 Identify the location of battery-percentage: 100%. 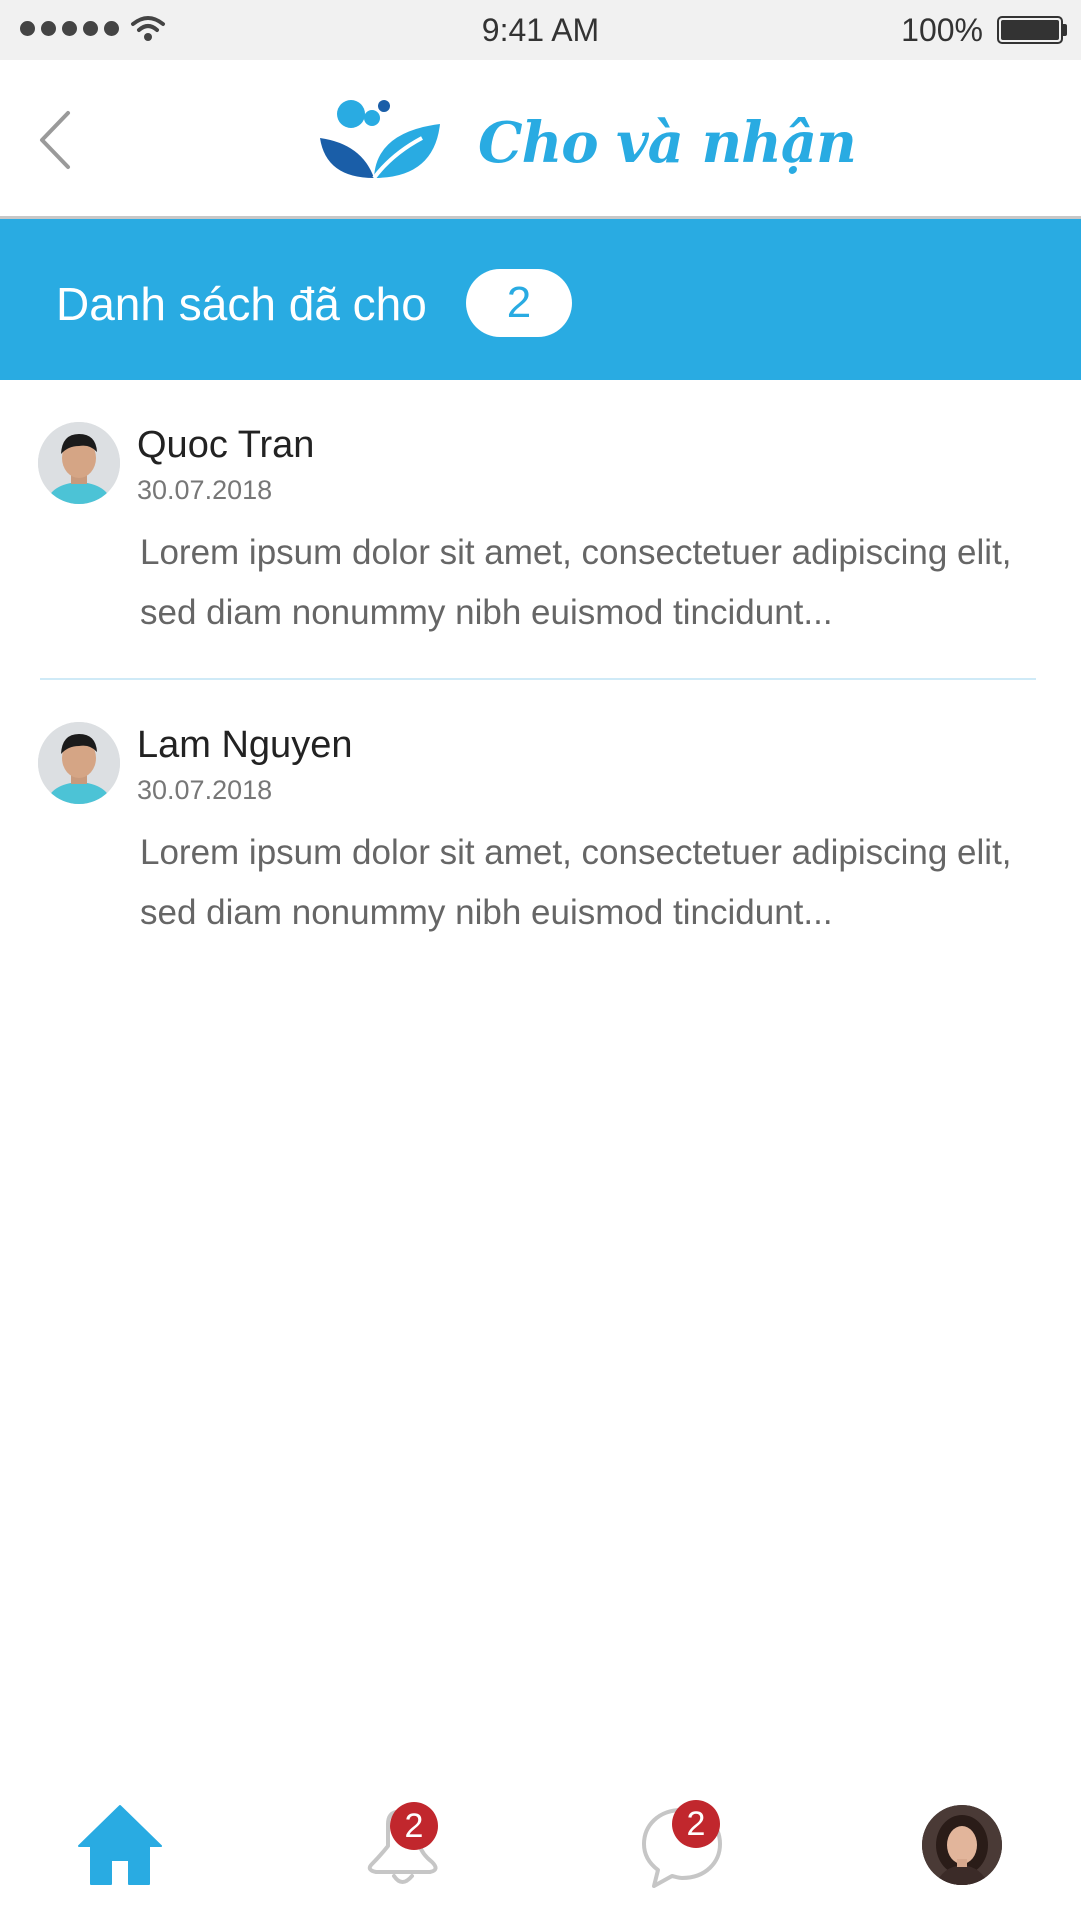
(942, 30).